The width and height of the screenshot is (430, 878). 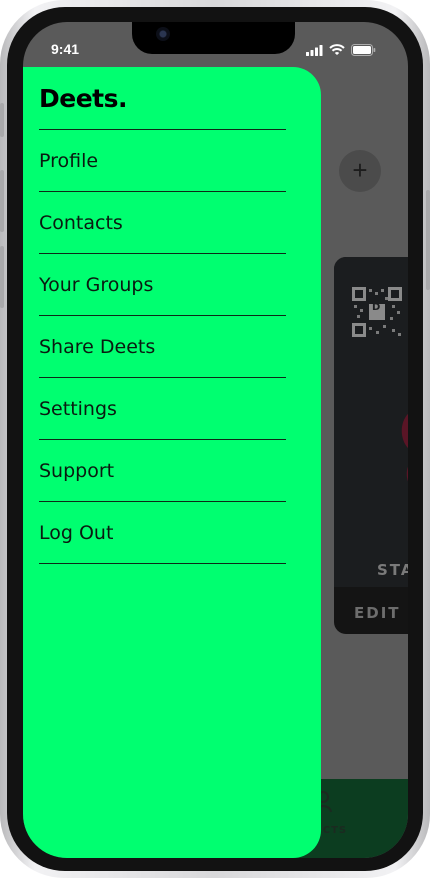 What do you see at coordinates (162, 408) in the screenshot?
I see `menu-item-settings: Settings` at bounding box center [162, 408].